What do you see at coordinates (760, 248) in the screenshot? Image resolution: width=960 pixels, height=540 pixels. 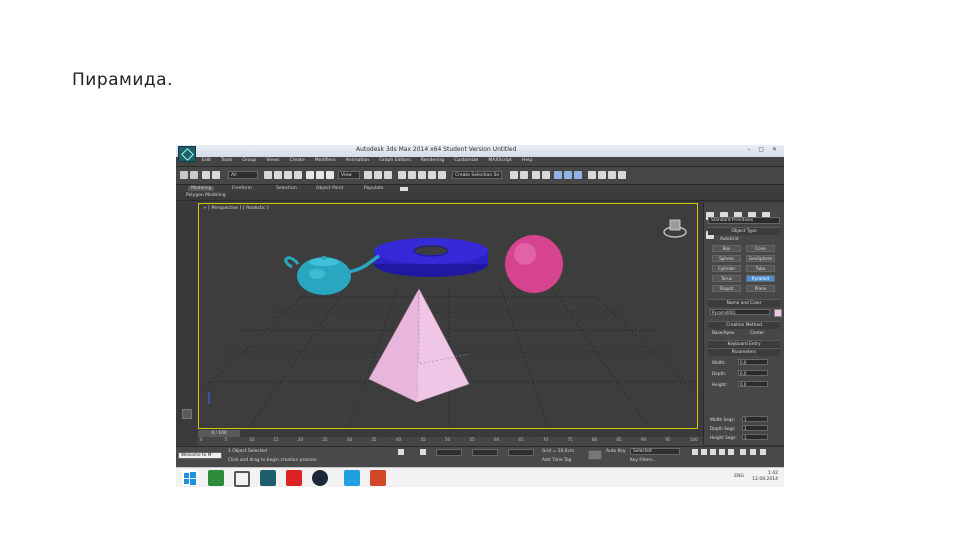 I see `create-cone-button: Cone` at bounding box center [760, 248].